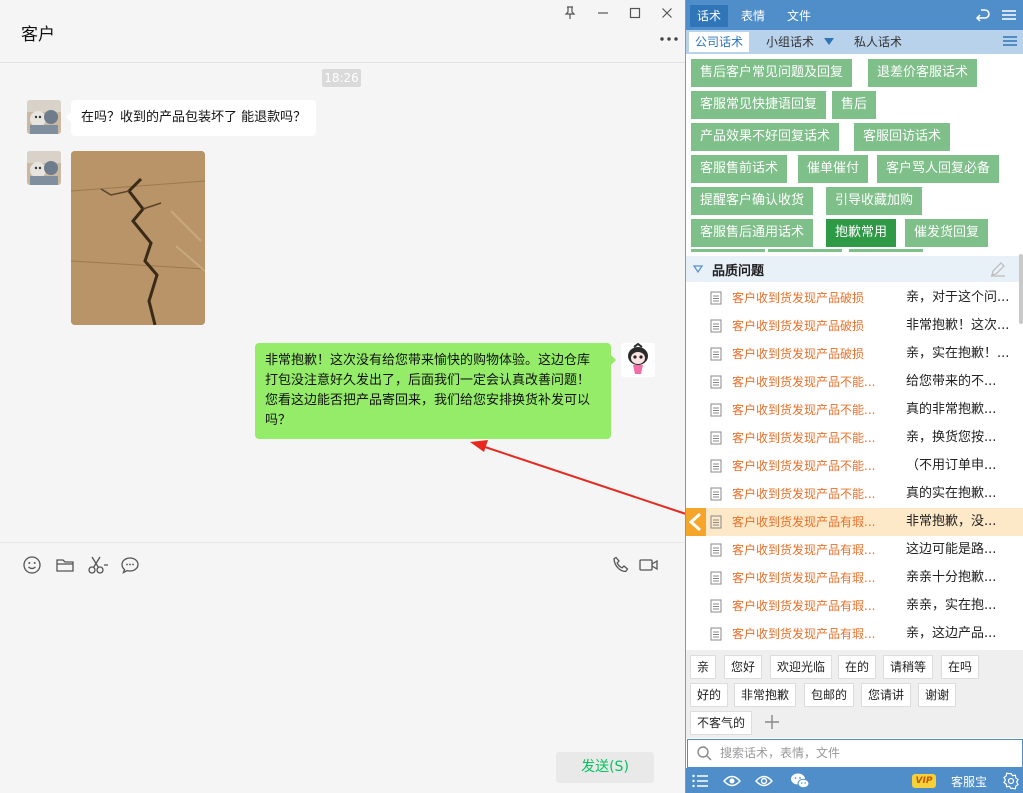 This screenshot has width=1023, height=793. Describe the element at coordinates (854, 105) in the screenshot. I see `category-button: 售后` at that location.